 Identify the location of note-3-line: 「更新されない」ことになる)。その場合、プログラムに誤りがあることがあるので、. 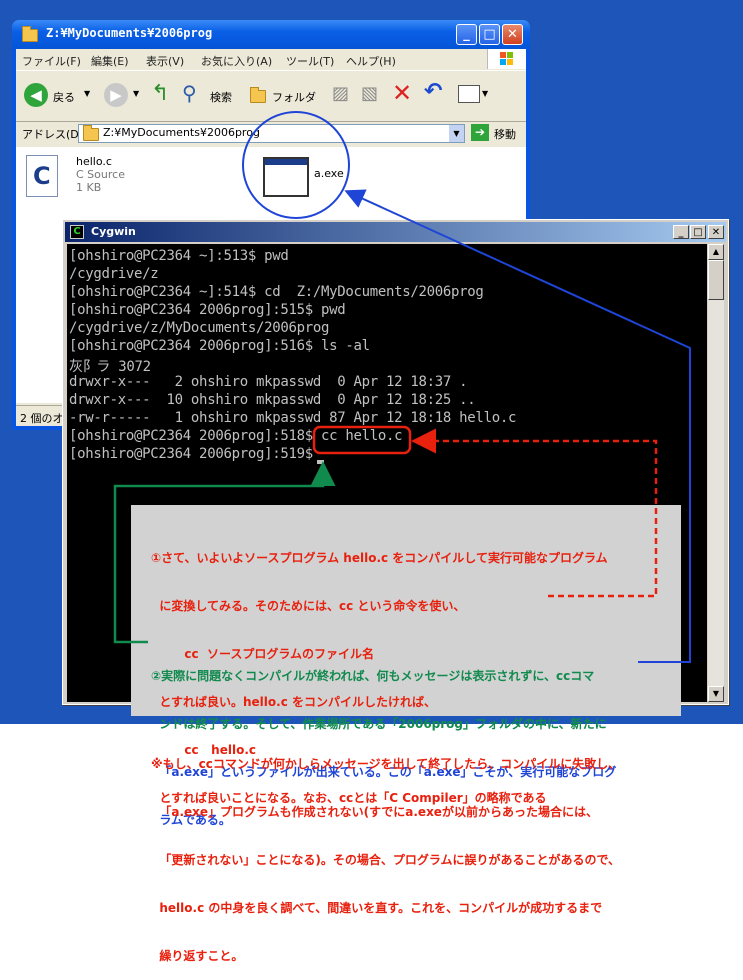
(386, 860).